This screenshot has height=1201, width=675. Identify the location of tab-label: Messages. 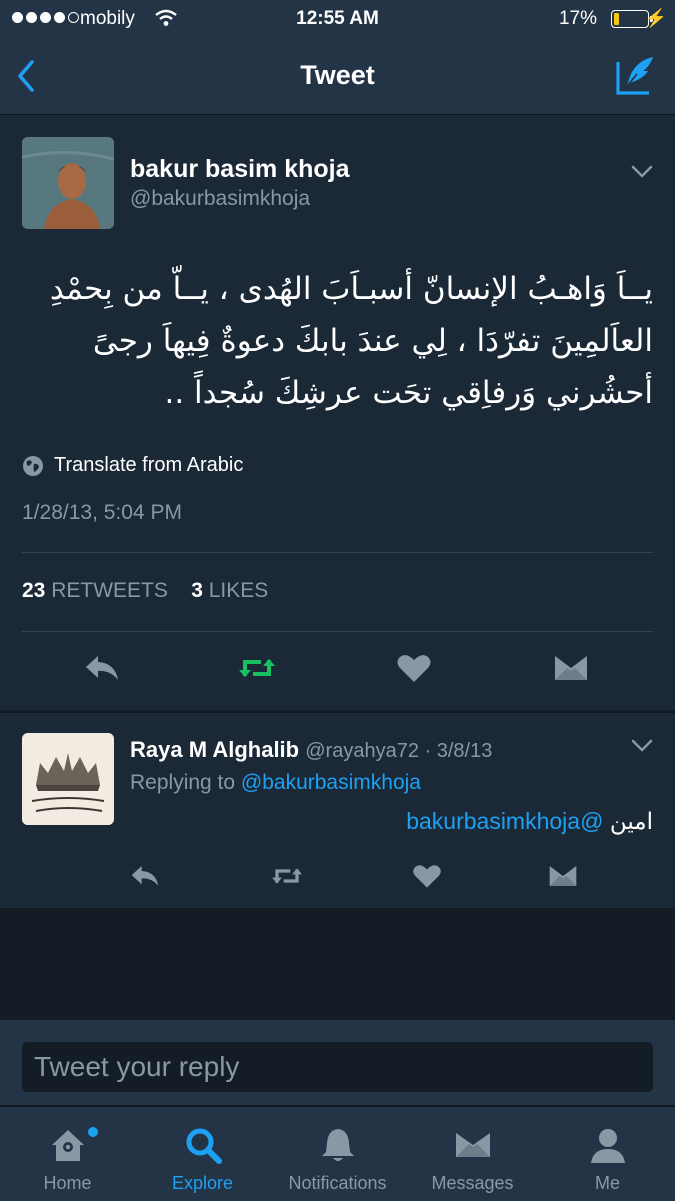
(472, 1183).